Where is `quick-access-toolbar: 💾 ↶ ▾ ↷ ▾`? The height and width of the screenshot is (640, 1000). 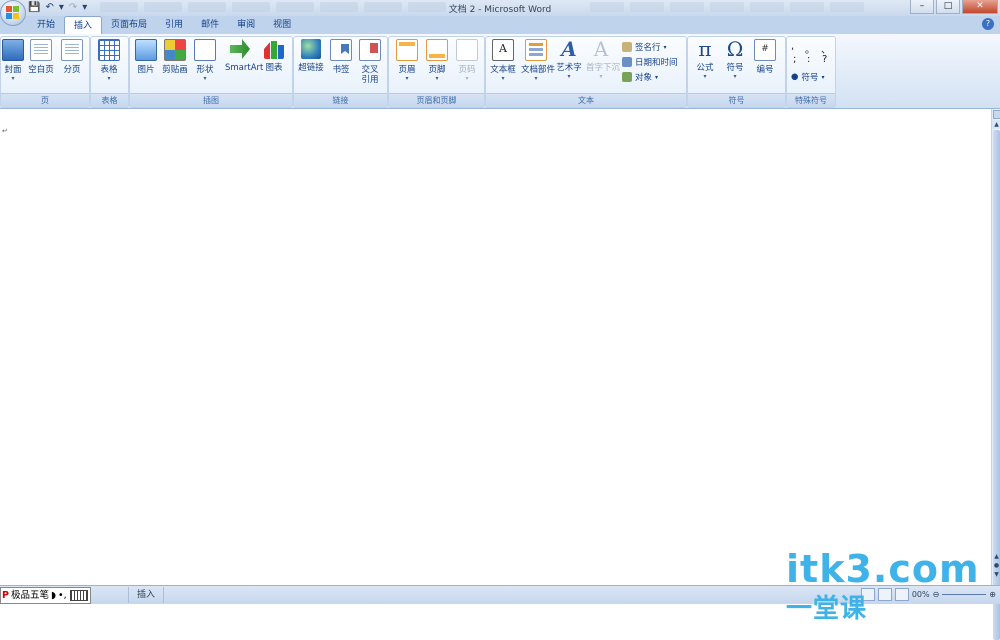
quick-access-toolbar: 💾 ↶ ▾ ↷ ▾ is located at coordinates (57, 8).